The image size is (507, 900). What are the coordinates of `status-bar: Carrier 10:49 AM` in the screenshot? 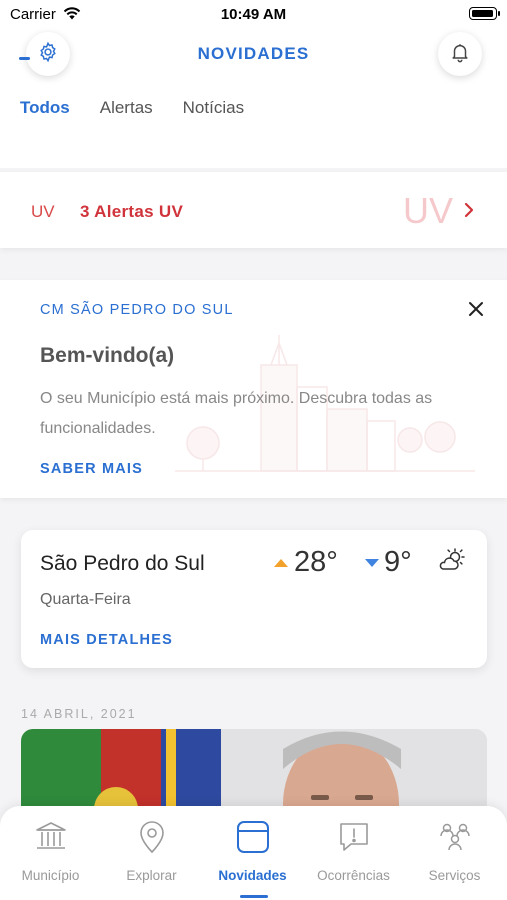 It's located at (253, 14).